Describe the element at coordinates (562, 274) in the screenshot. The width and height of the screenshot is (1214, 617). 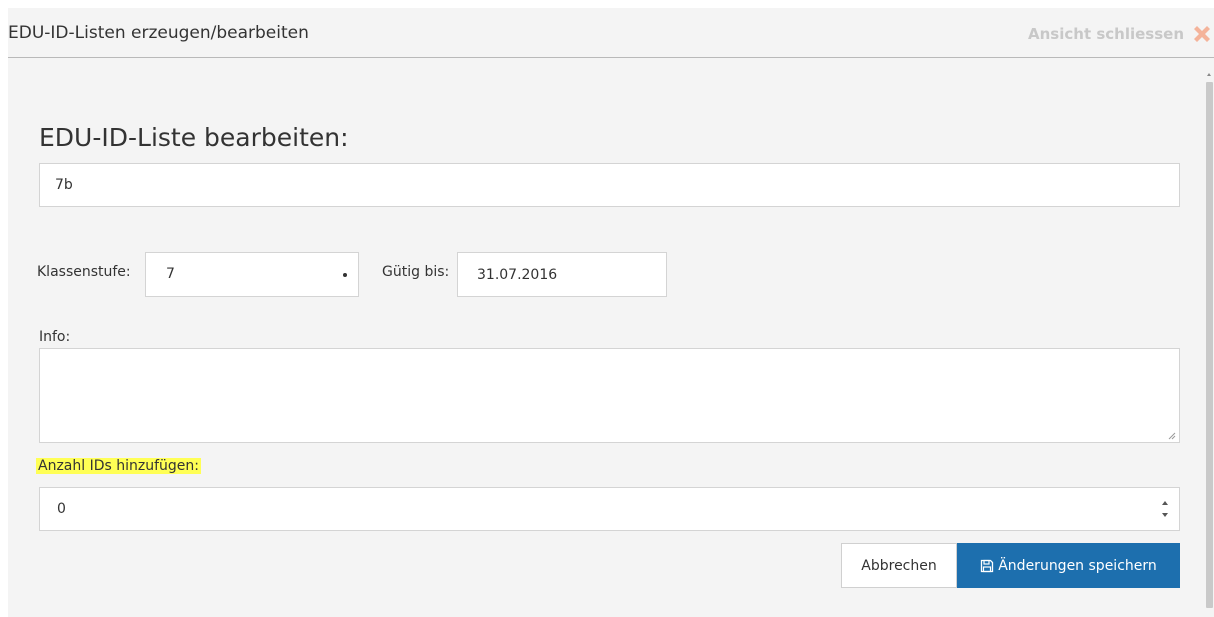
I see `valid-until-input` at that location.